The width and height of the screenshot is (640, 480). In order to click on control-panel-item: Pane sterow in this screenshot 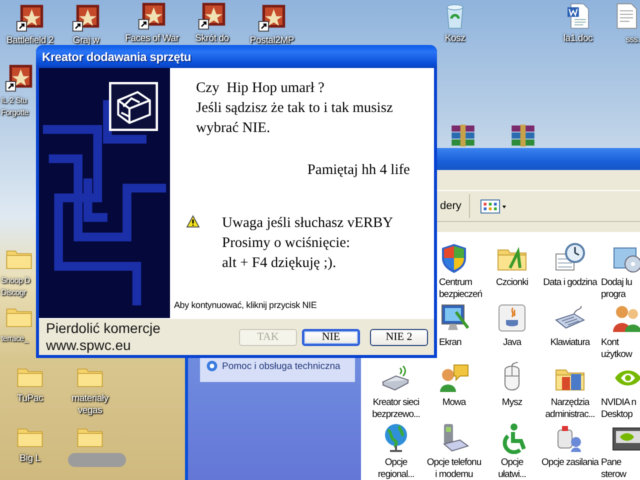, I will do `click(619, 451)`.